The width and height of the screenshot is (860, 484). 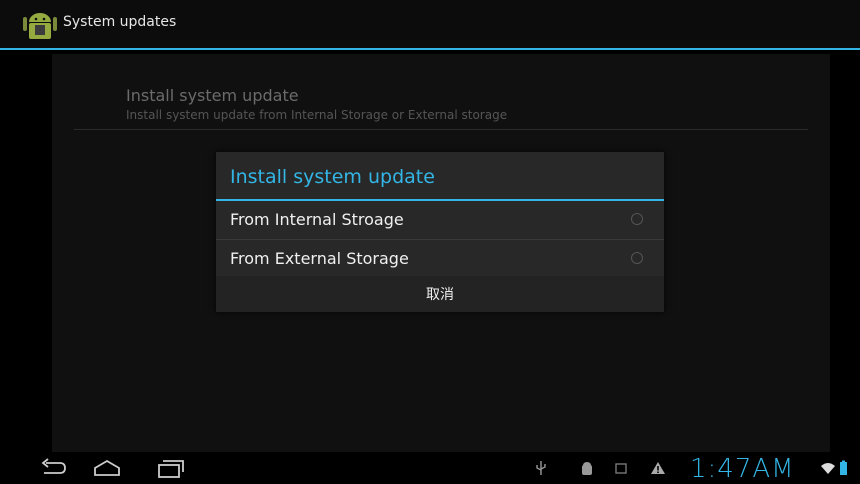 I want to click on battery-icon, so click(x=843, y=467).